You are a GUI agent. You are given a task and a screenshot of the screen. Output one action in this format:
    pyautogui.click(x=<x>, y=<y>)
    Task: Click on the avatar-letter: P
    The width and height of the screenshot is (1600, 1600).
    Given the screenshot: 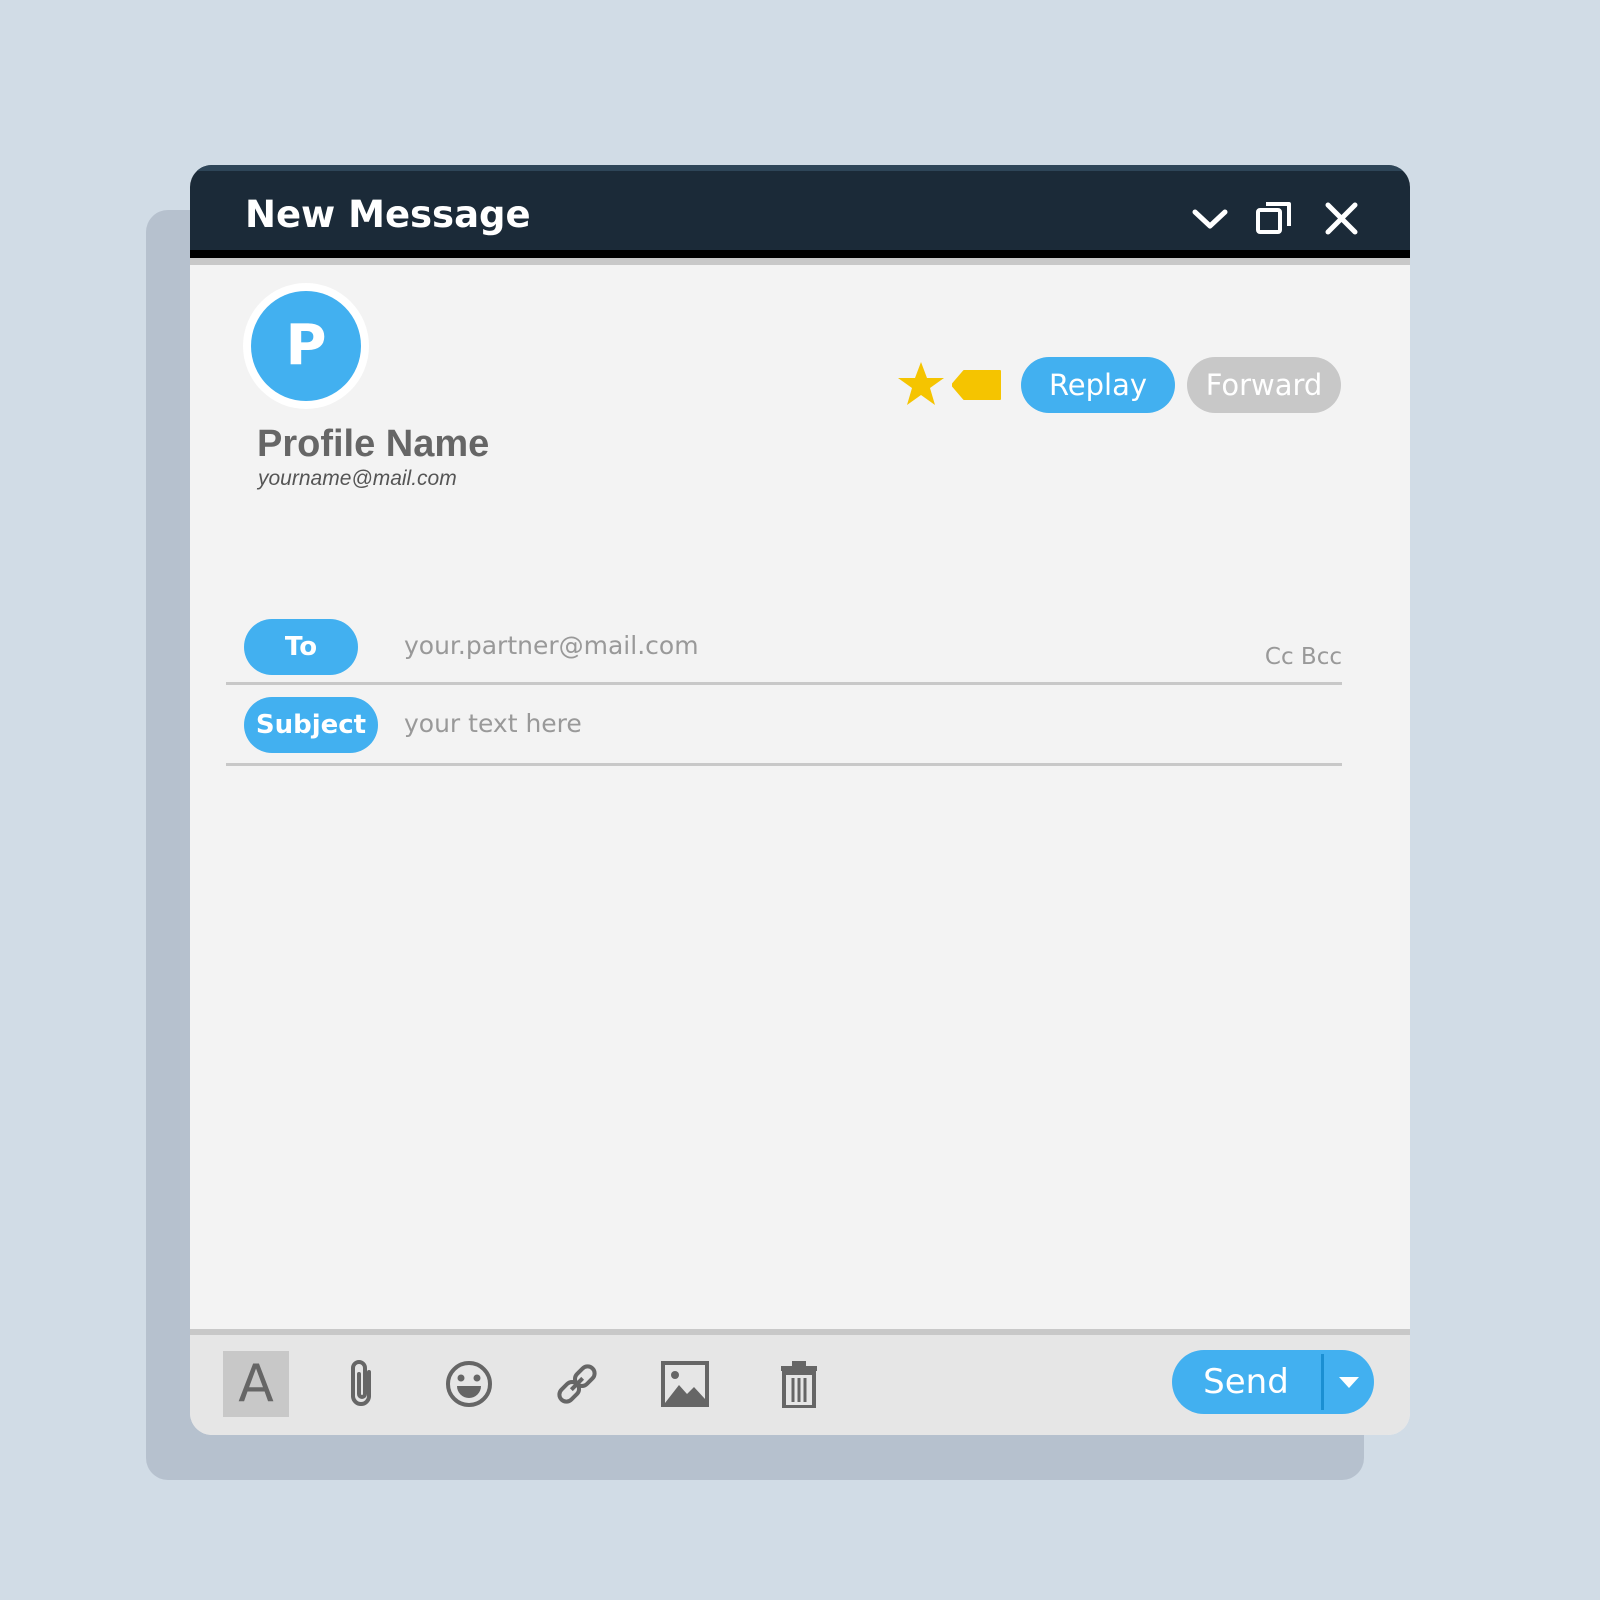 What is the action you would take?
    pyautogui.click(x=306, y=346)
    